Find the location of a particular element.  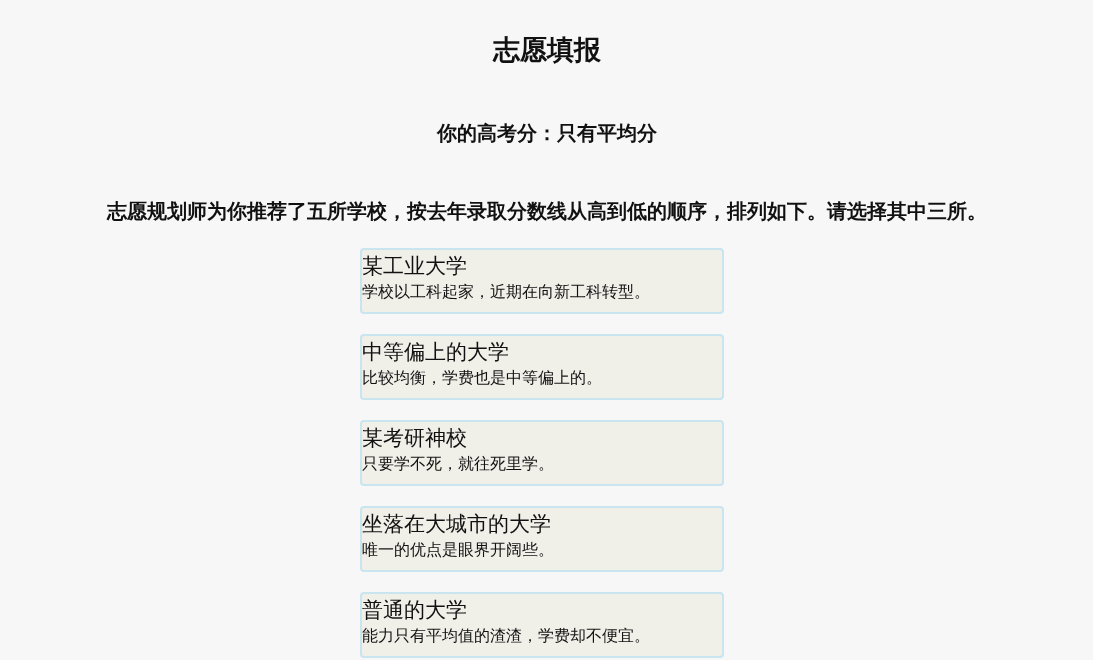

school-option: 某考研神校 只要学不死，就往死里学。 is located at coordinates (541, 453).